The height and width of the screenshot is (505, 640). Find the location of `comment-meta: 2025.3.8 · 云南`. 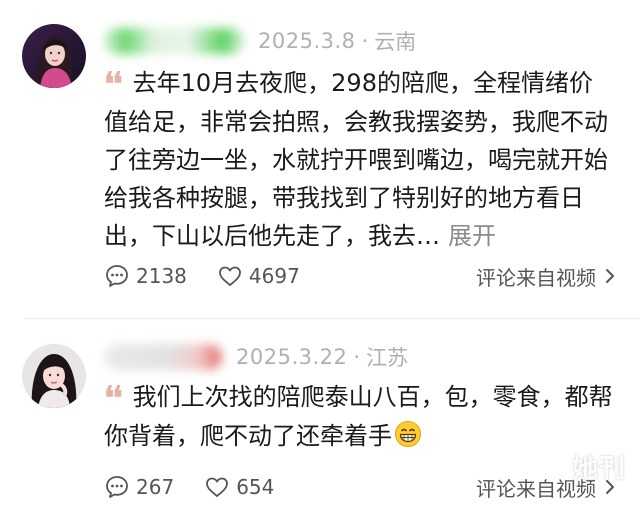

comment-meta: 2025.3.8 · 云南 is located at coordinates (260, 41).